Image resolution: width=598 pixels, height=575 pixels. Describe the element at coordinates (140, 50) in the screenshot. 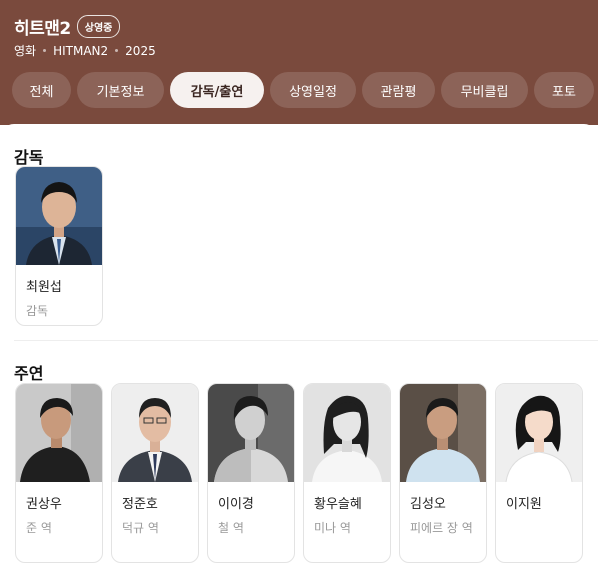

I see `movie-year: 2025` at that location.